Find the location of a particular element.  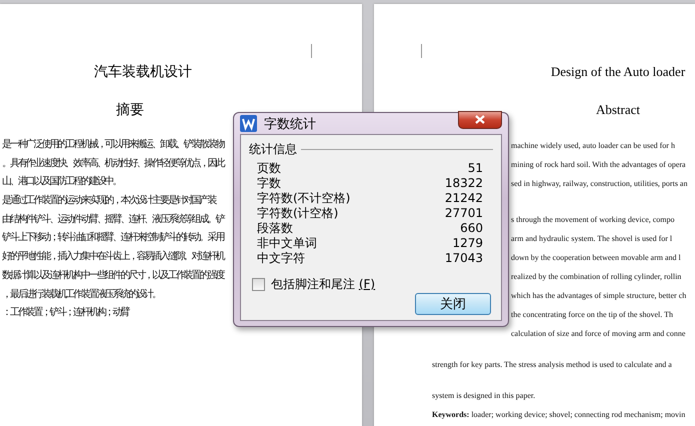

footnotes-checkbox is located at coordinates (258, 284).